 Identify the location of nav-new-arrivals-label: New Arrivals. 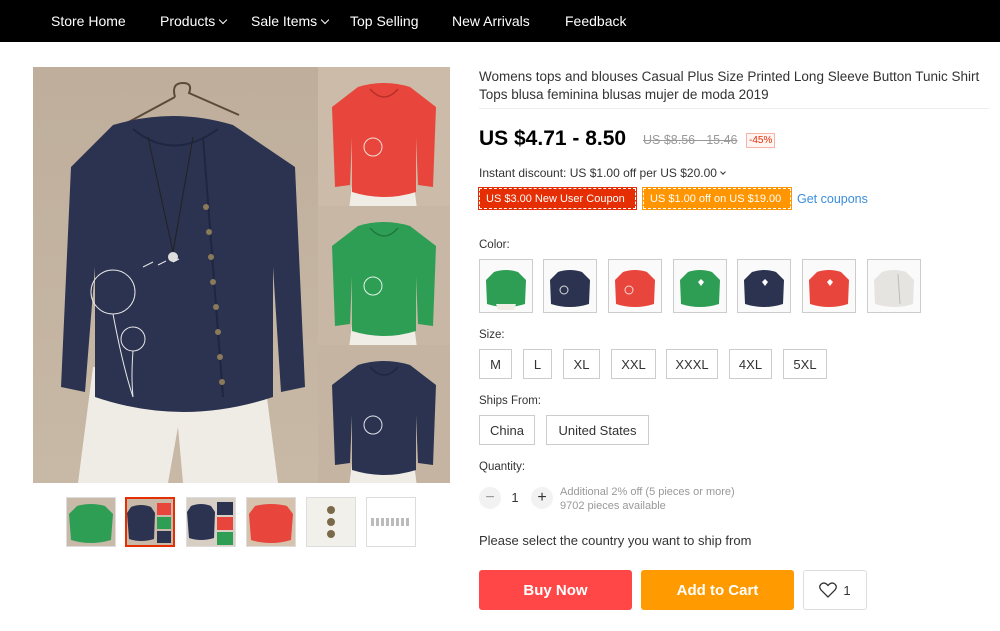
(491, 21).